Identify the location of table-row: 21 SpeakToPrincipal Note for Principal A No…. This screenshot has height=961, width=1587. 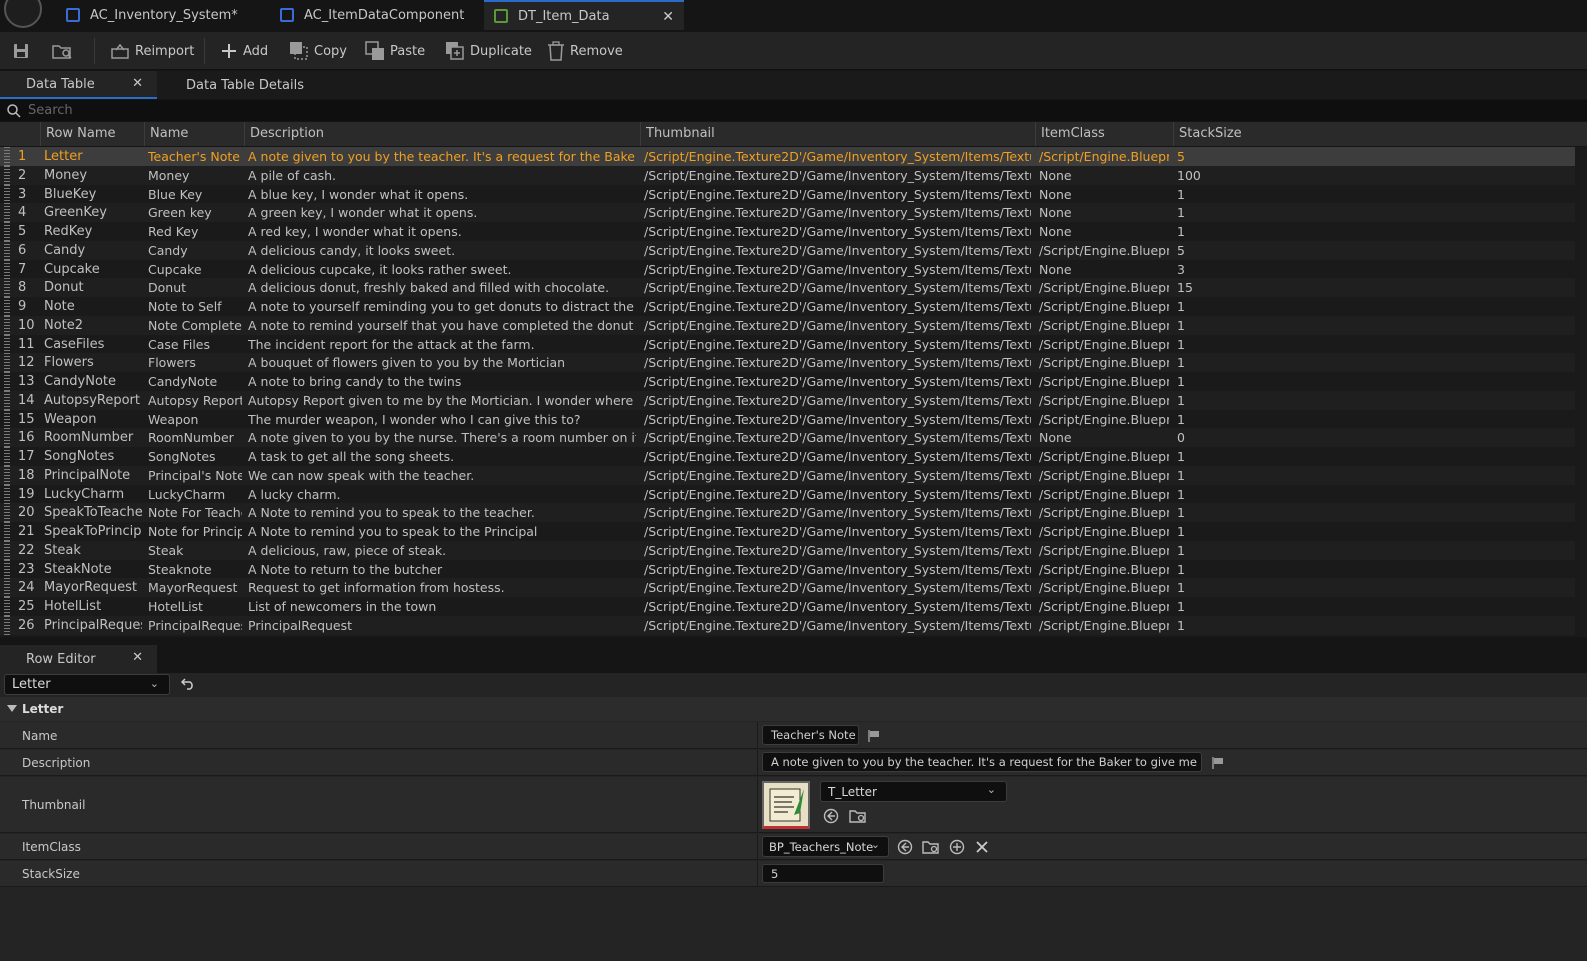
(787, 531).